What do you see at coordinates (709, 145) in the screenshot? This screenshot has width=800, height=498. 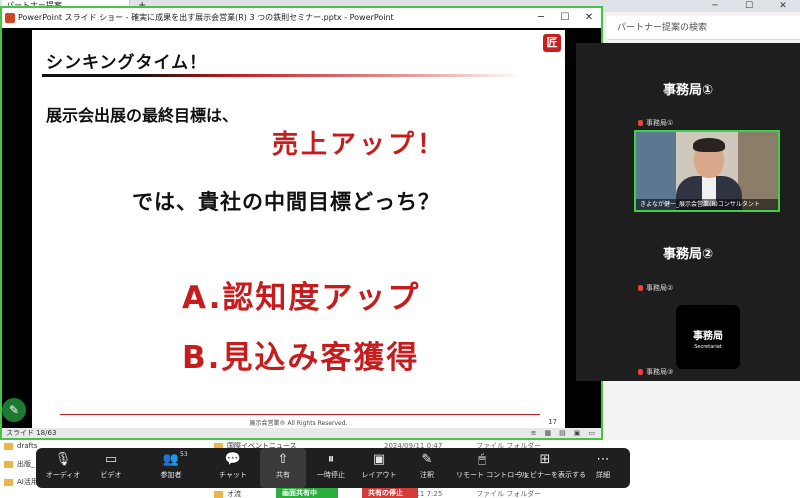 I see `person-hair` at bounding box center [709, 145].